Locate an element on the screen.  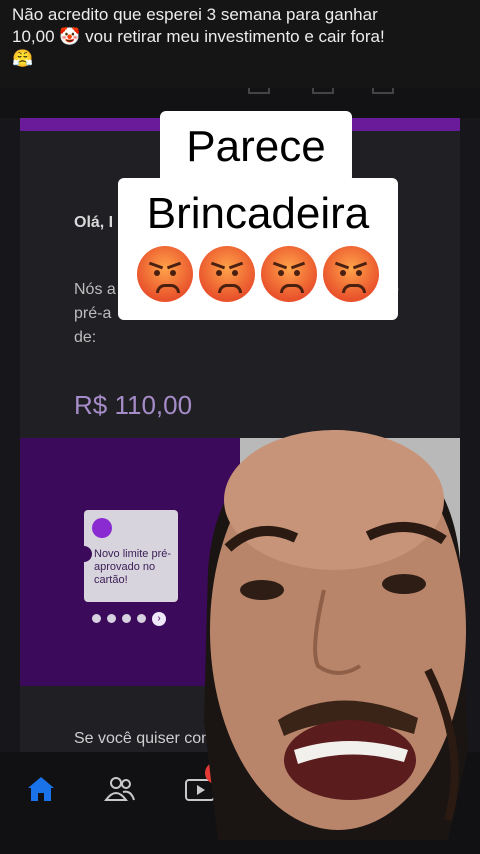
sticker-text-brincadeira: Brincadeira is located at coordinates (258, 249).